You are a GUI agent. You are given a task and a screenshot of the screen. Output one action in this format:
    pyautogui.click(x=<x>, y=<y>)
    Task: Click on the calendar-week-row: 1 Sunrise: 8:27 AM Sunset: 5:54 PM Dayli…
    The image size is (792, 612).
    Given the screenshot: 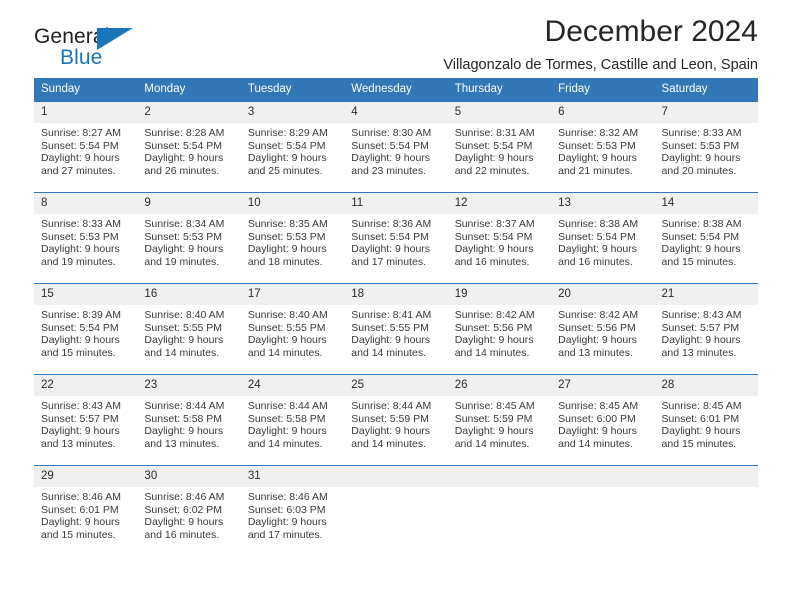 What is the action you would take?
    pyautogui.click(x=396, y=147)
    